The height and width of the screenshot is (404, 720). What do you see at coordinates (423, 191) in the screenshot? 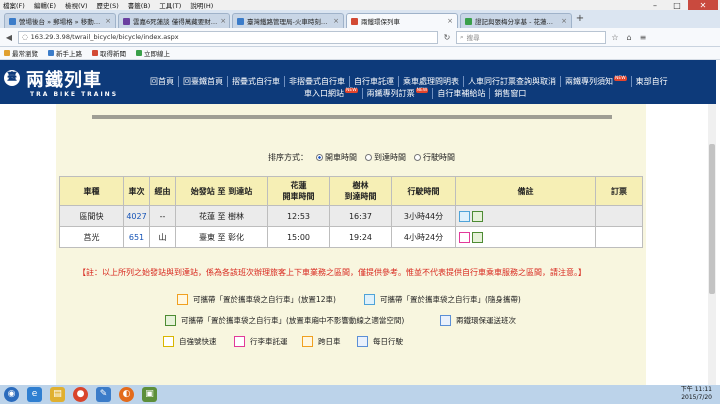
I see `header-duration: 行駛時間` at bounding box center [423, 191].